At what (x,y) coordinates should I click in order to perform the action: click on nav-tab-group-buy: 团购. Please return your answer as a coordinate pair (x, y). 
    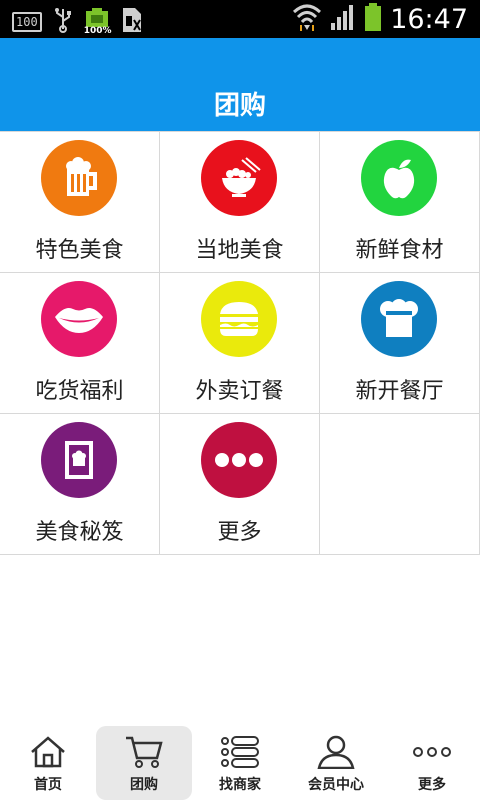
    Looking at the image, I should click on (144, 760).